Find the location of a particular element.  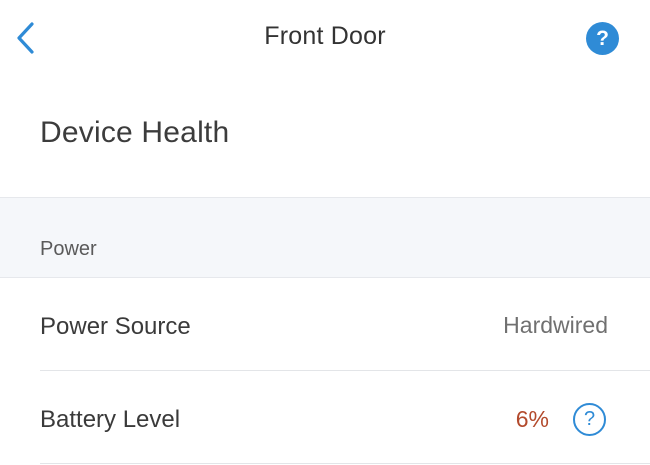

help-button: ? is located at coordinates (602, 38).